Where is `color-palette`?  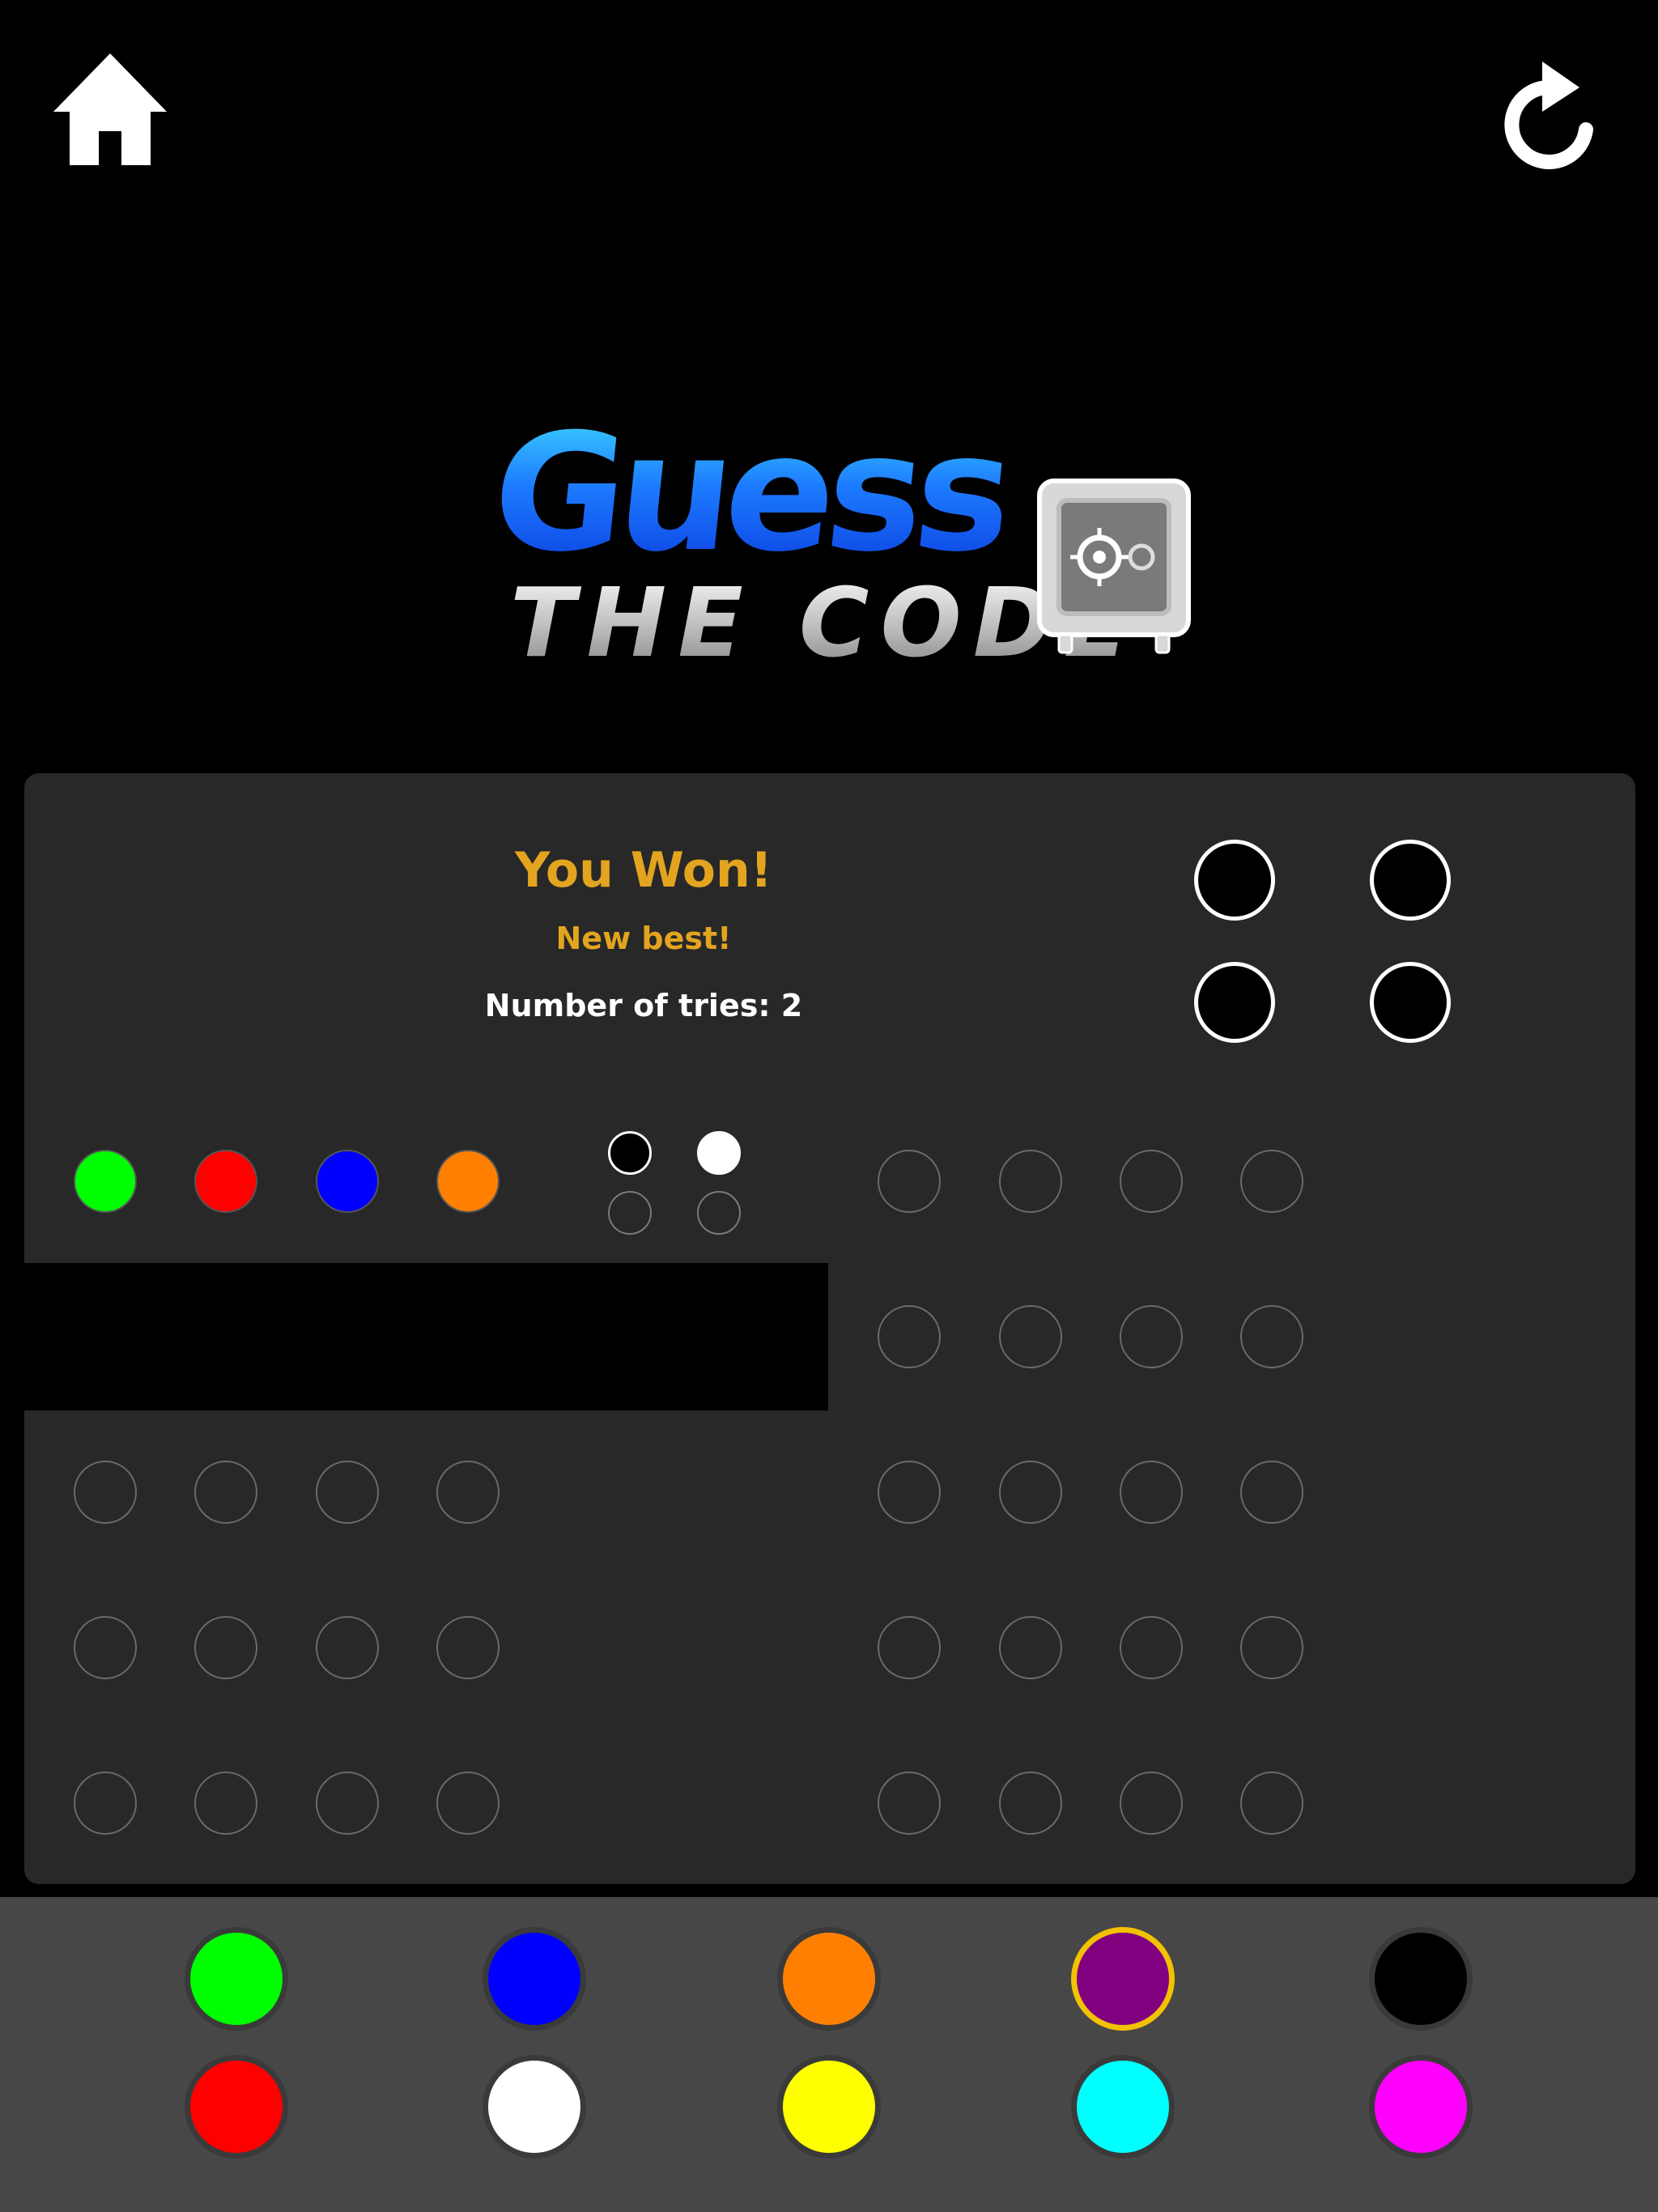
color-palette is located at coordinates (829, 2054).